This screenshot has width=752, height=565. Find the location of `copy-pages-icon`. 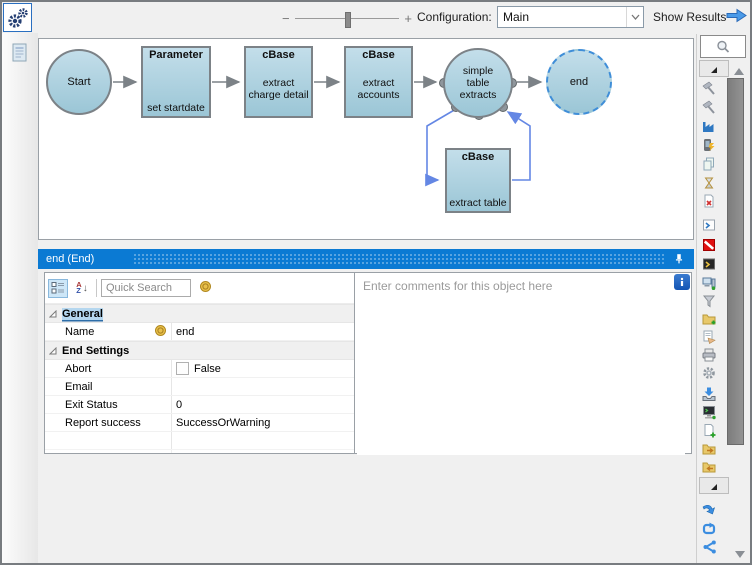

copy-pages-icon is located at coordinates (709, 164).